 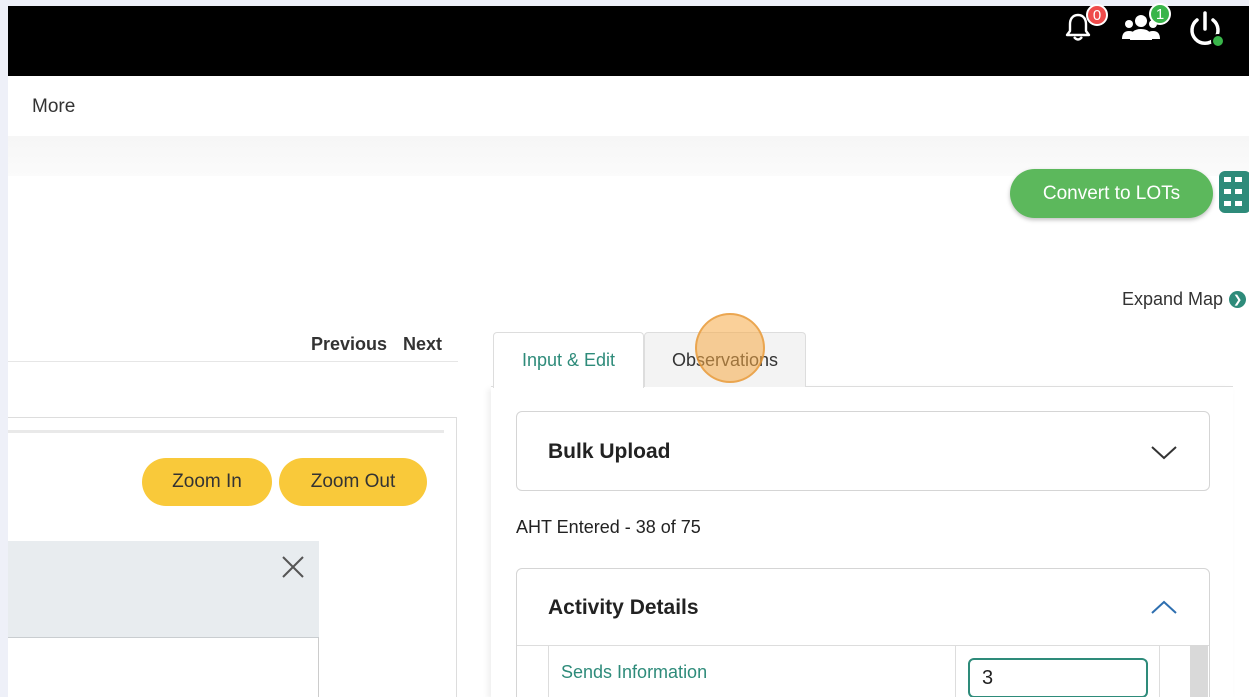 What do you see at coordinates (163, 589) in the screenshot?
I see `dialog-header` at bounding box center [163, 589].